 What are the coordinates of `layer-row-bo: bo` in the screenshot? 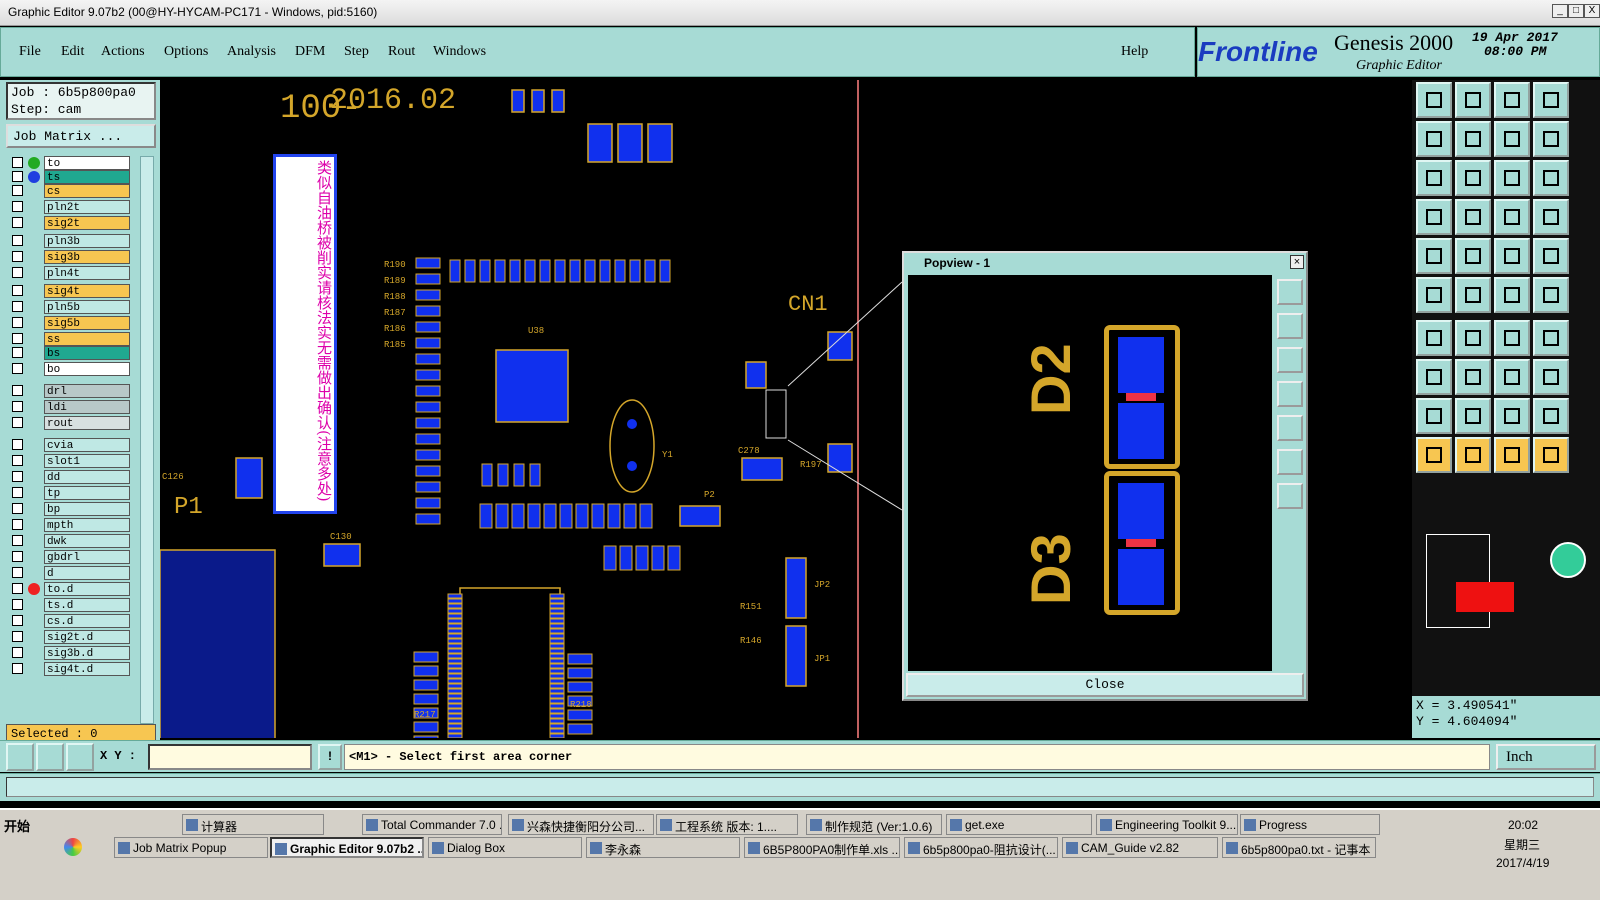 It's located at (68, 369).